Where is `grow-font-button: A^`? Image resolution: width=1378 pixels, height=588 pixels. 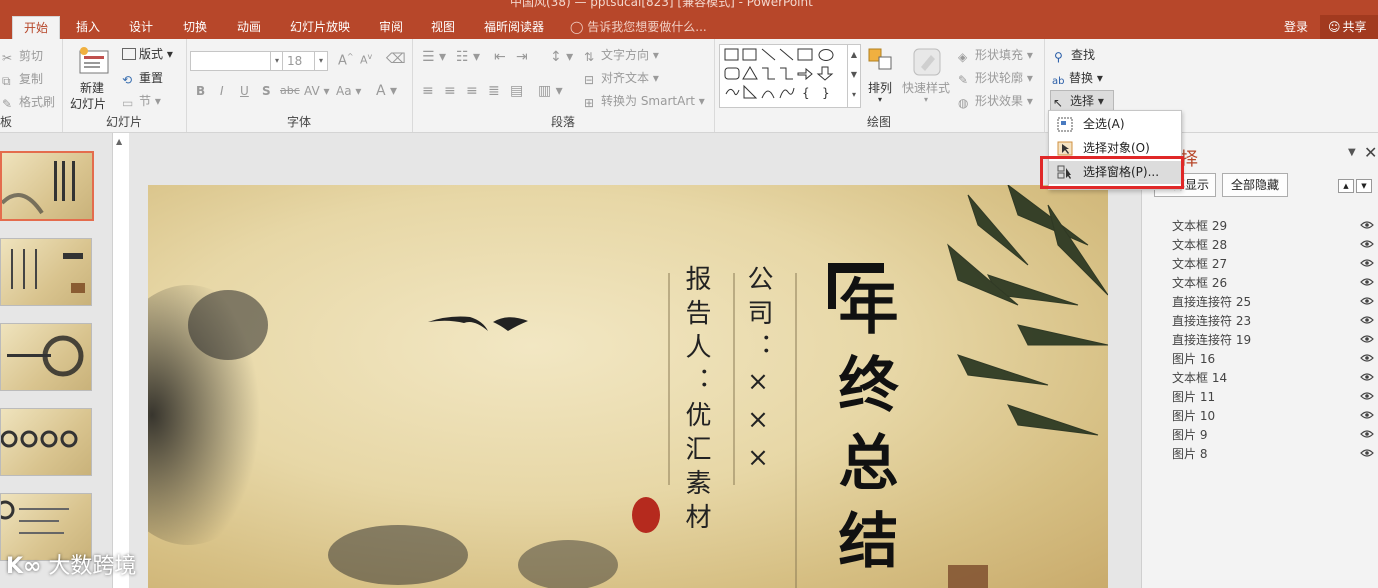 grow-font-button: A^ is located at coordinates (346, 60).